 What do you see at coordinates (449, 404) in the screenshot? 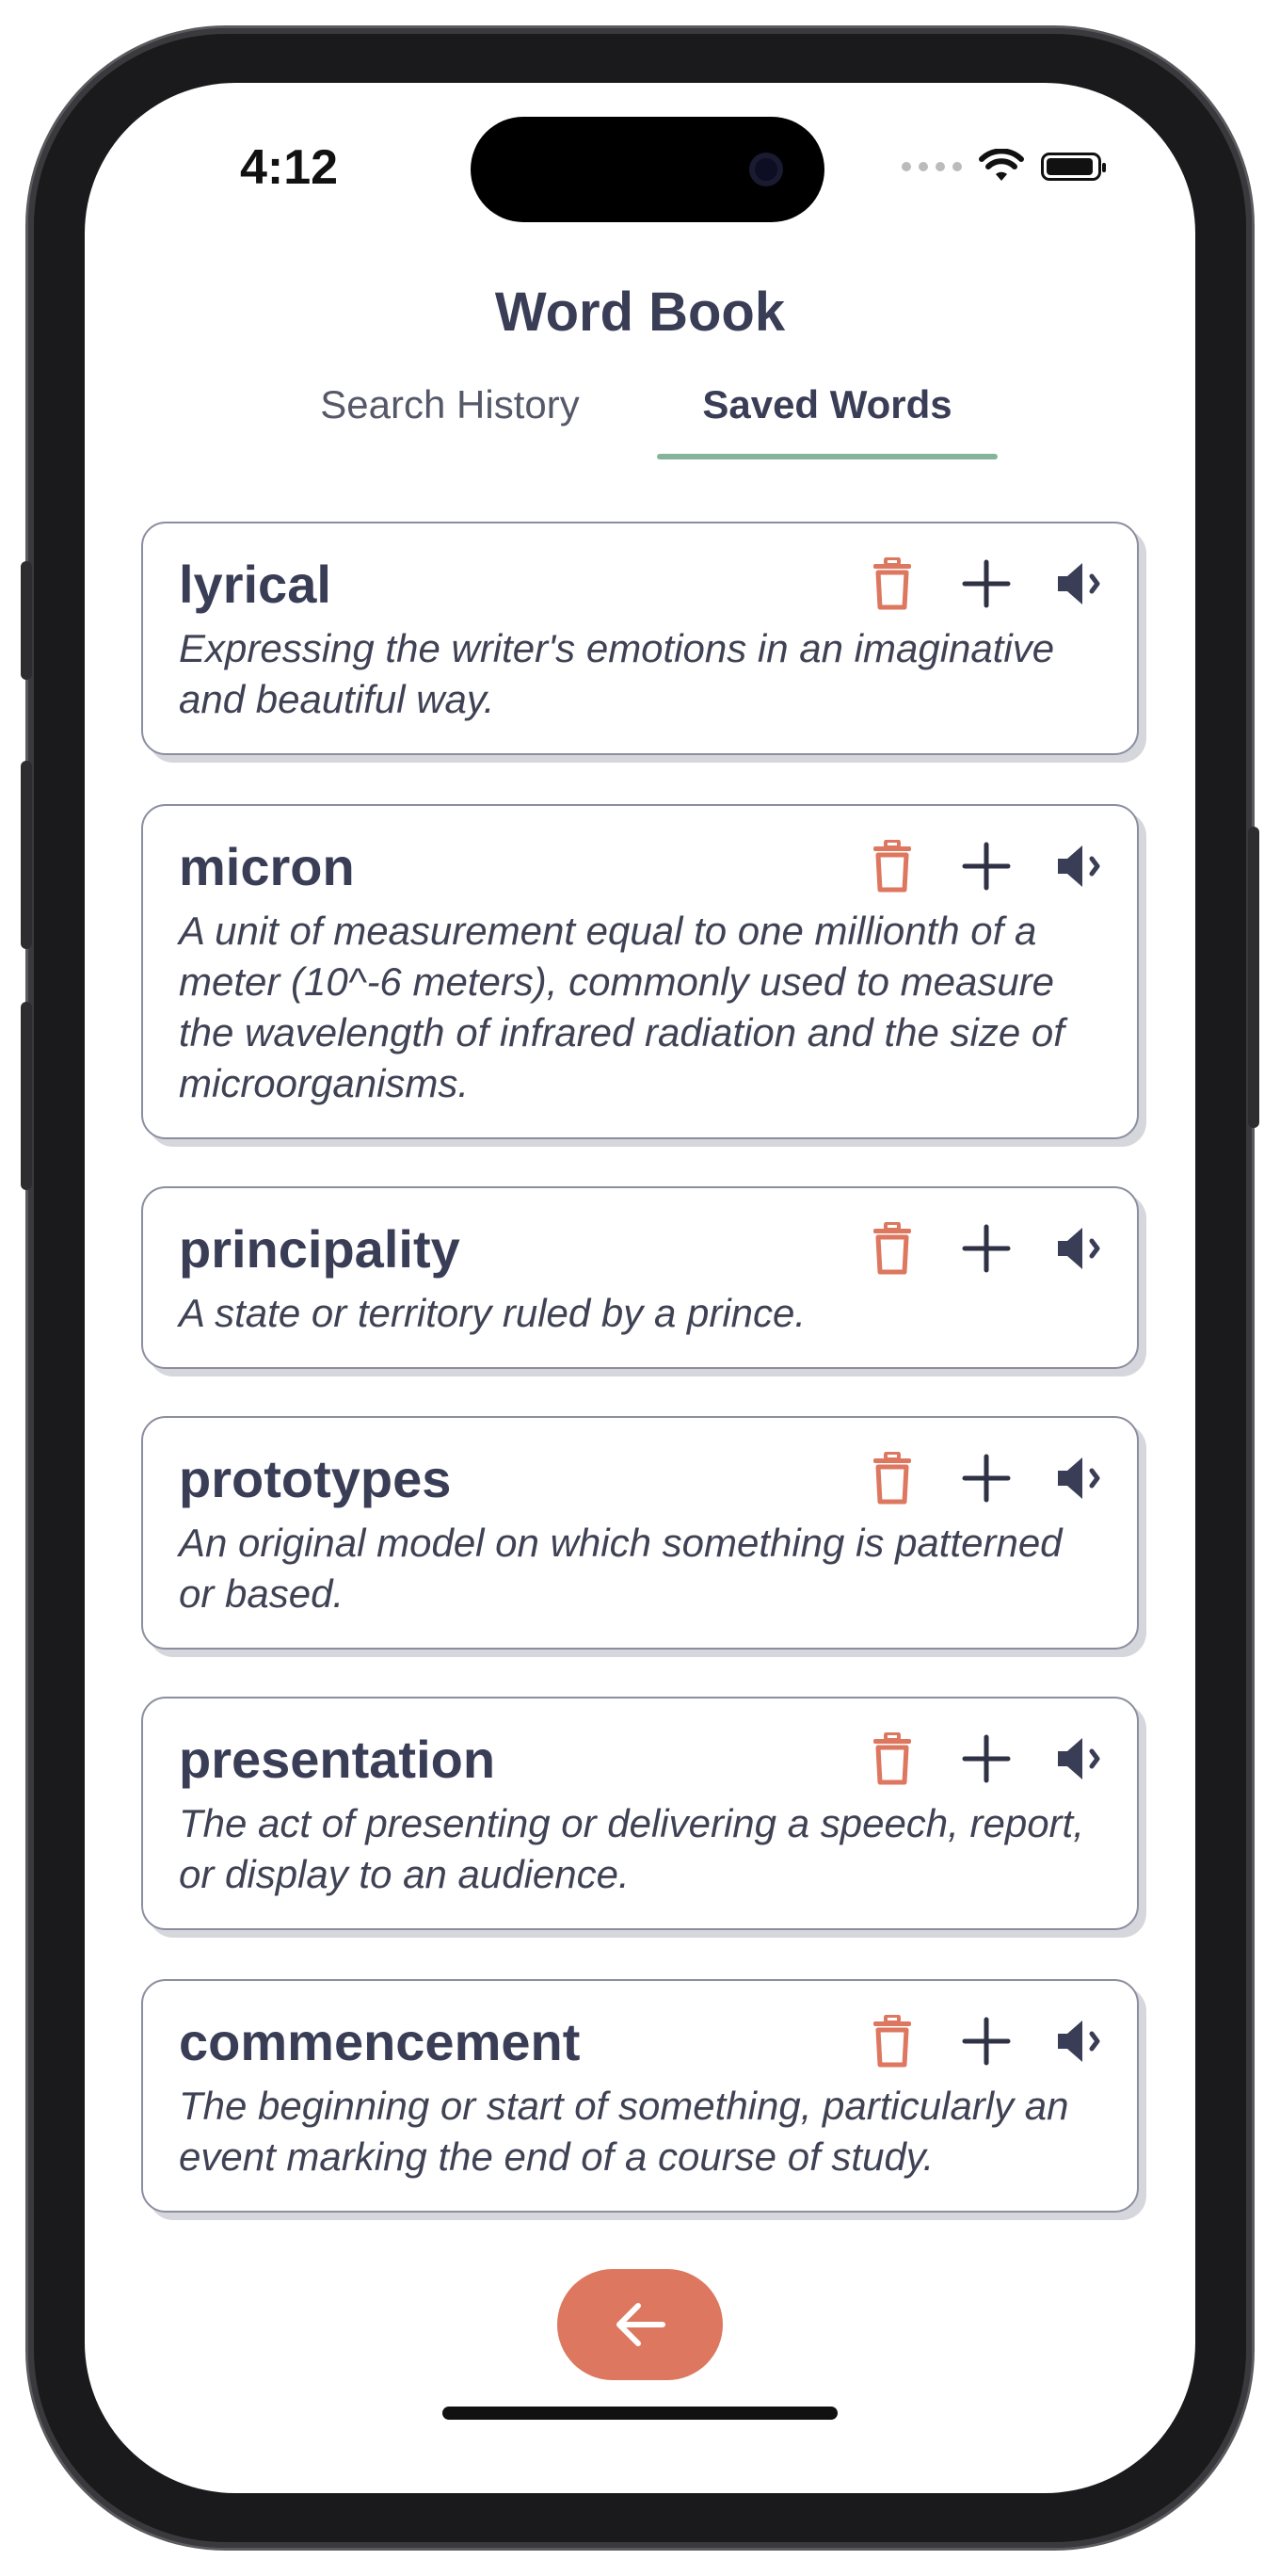
I see `tab-search-history: Search History` at bounding box center [449, 404].